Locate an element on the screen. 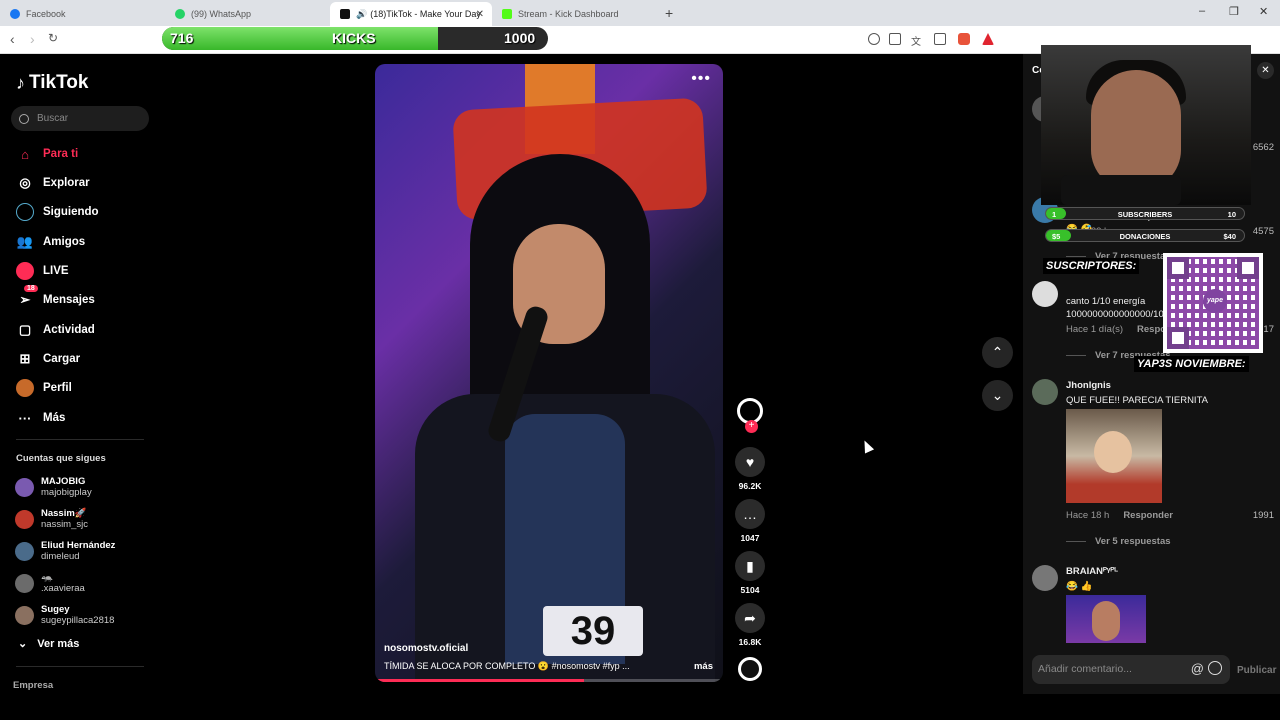 The height and width of the screenshot is (720, 1280). video-progress-bar is located at coordinates (549, 680).